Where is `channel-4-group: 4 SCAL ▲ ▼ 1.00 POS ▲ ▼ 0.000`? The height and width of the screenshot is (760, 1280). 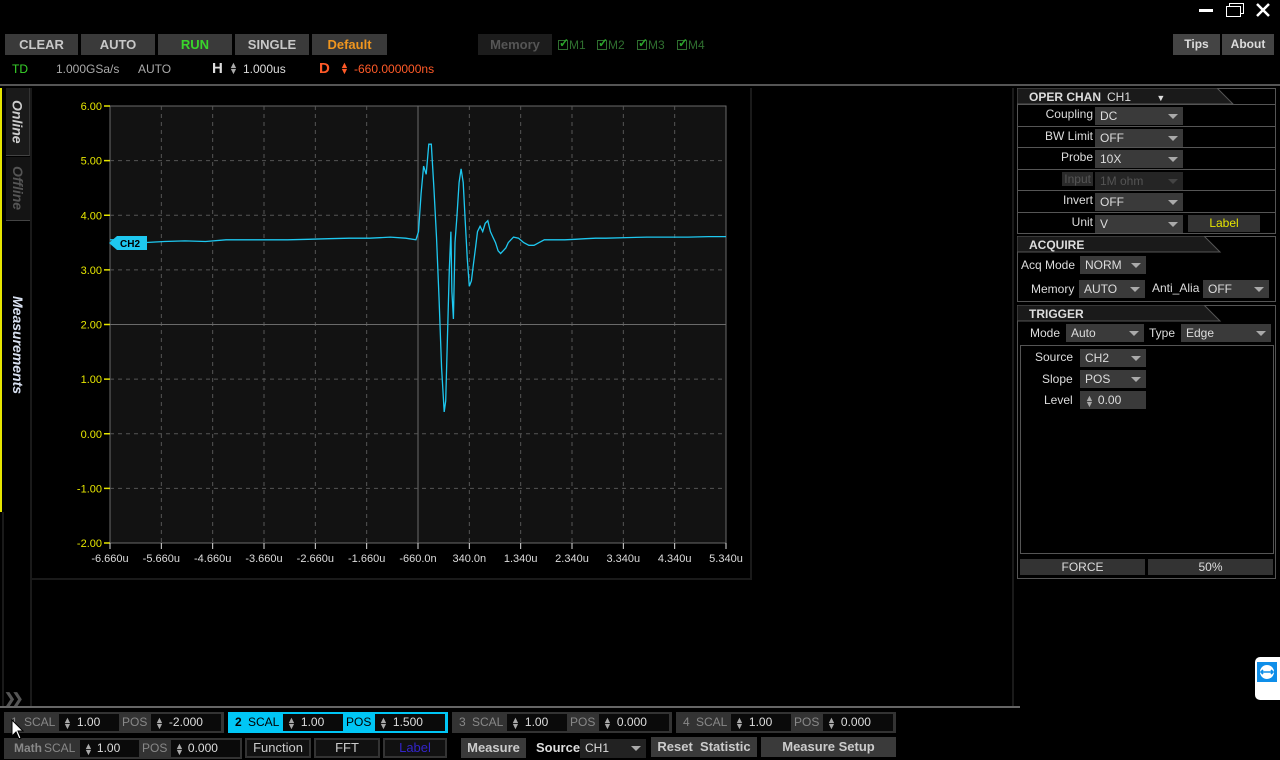
channel-4-group: 4 SCAL ▲ ▼ 1.00 POS ▲ ▼ 0.000 is located at coordinates (786, 722).